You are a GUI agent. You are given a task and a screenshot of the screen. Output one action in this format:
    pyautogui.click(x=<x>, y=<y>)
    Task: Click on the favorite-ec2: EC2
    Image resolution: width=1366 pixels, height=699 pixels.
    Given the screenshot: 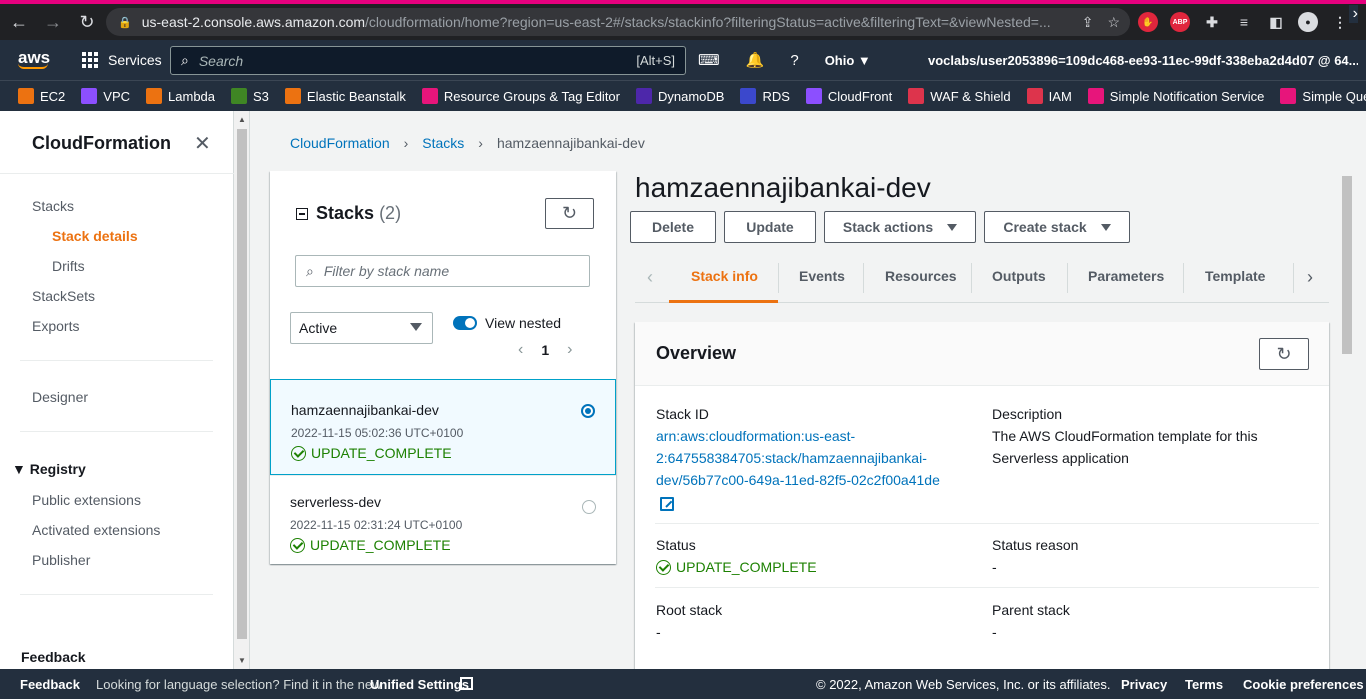 What is the action you would take?
    pyautogui.click(x=41, y=96)
    